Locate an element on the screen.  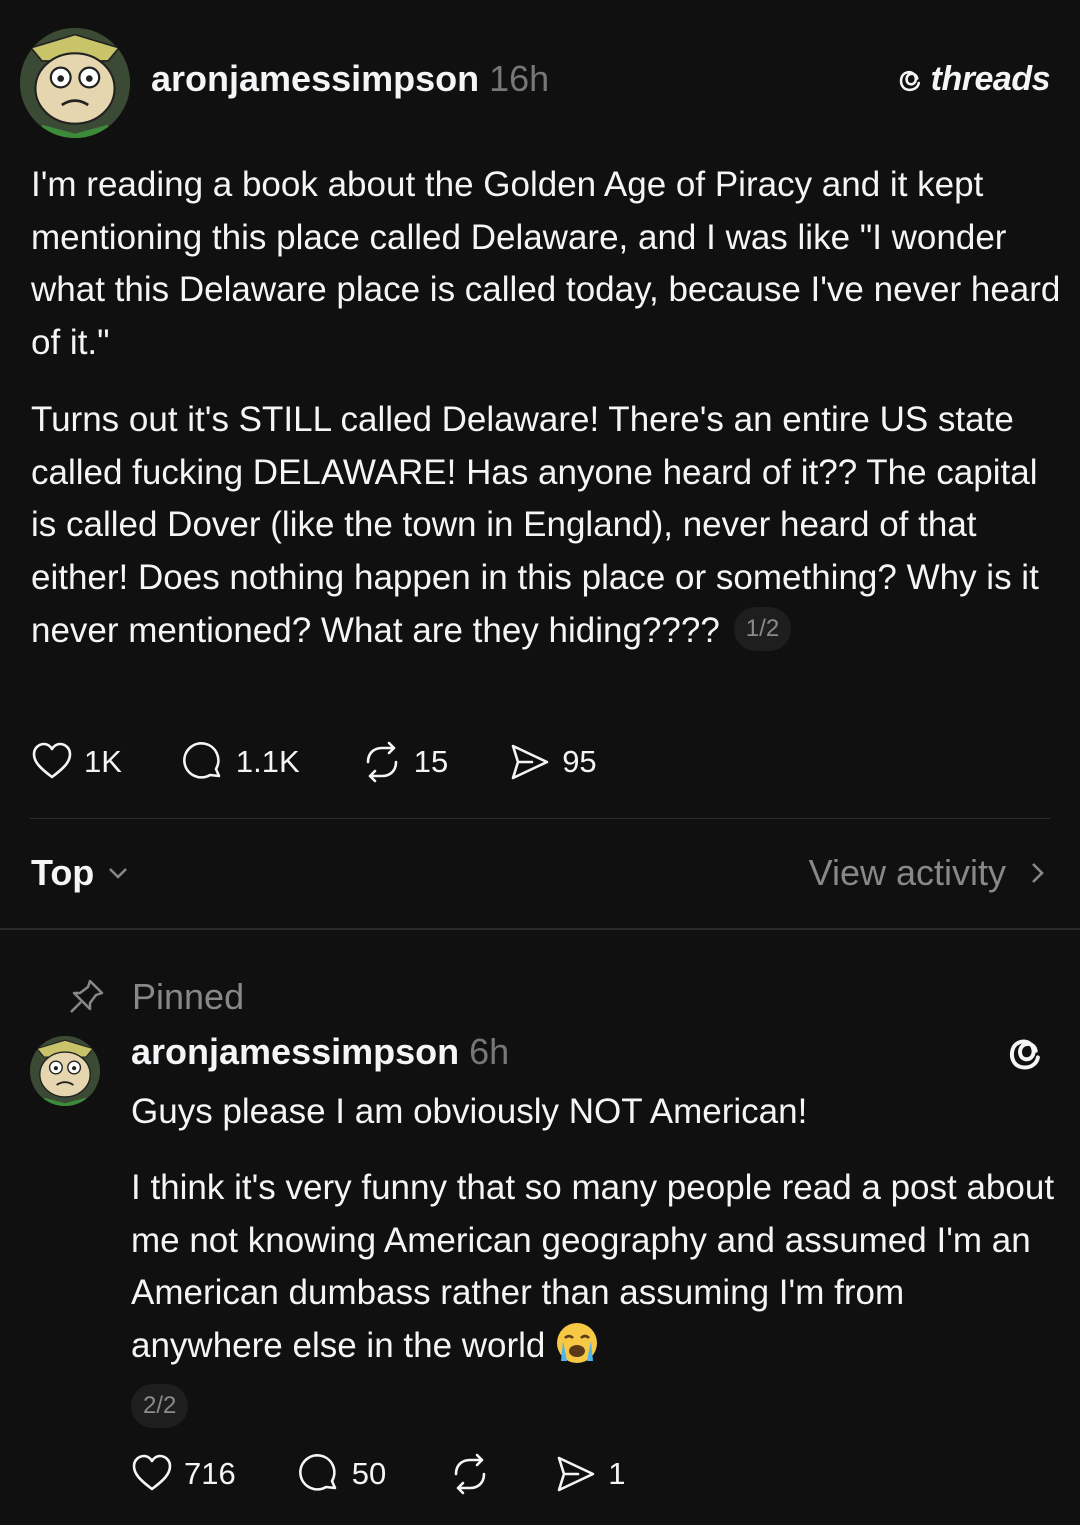
pinned-indicator: Pinned is located at coordinates (155, 997).